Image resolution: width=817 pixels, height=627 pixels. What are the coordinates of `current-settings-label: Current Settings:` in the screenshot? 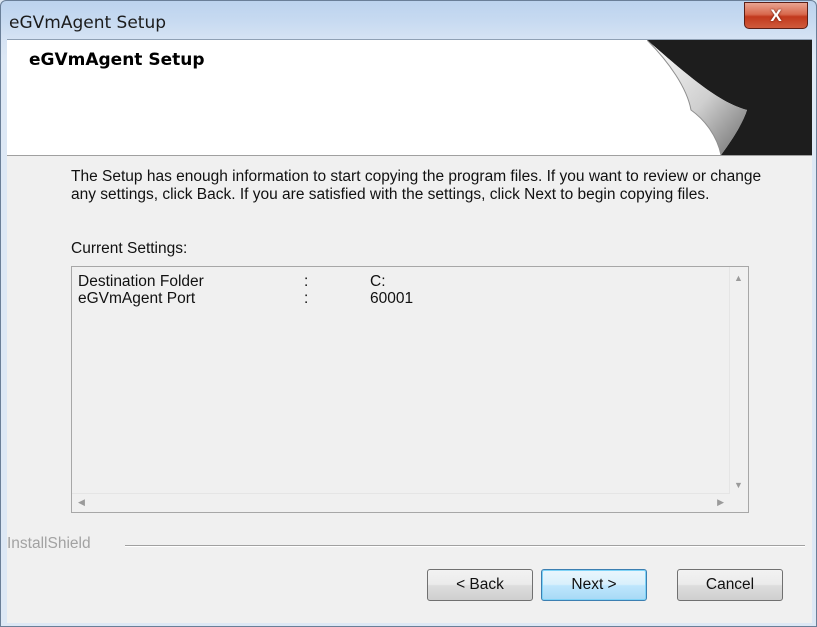 It's located at (129, 248).